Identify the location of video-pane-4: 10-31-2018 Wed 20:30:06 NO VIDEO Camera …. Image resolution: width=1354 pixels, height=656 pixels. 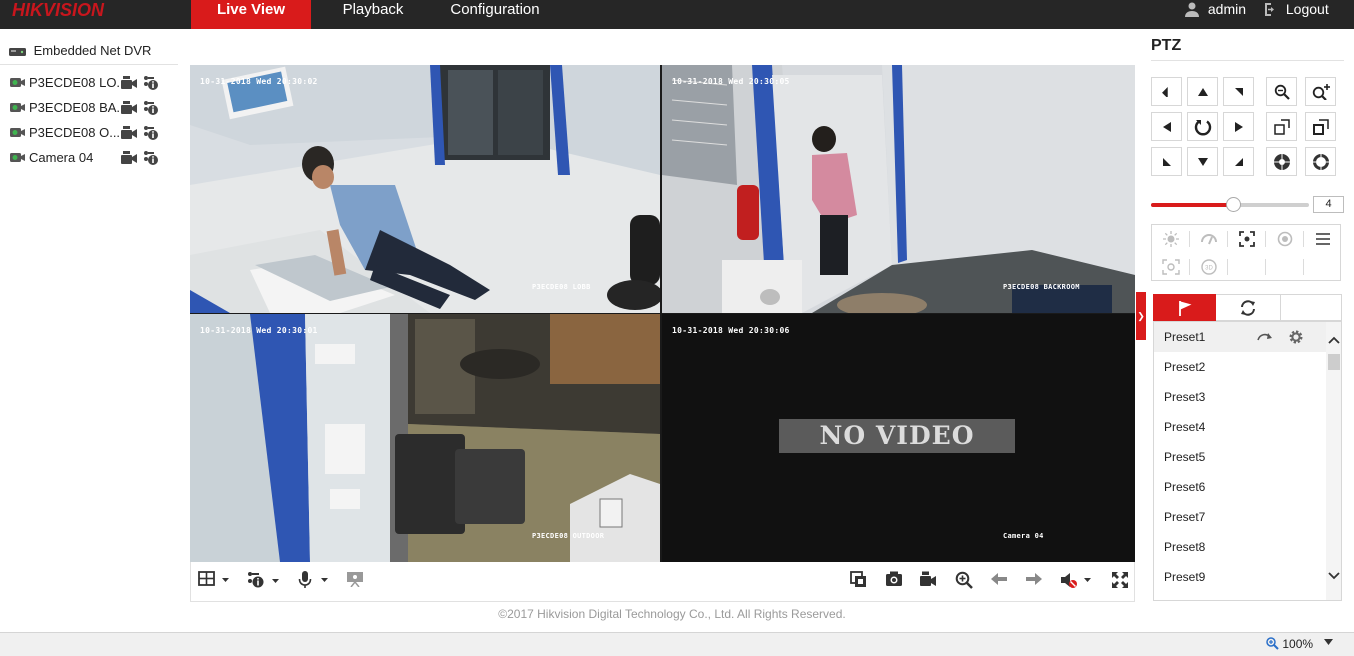
(898, 438).